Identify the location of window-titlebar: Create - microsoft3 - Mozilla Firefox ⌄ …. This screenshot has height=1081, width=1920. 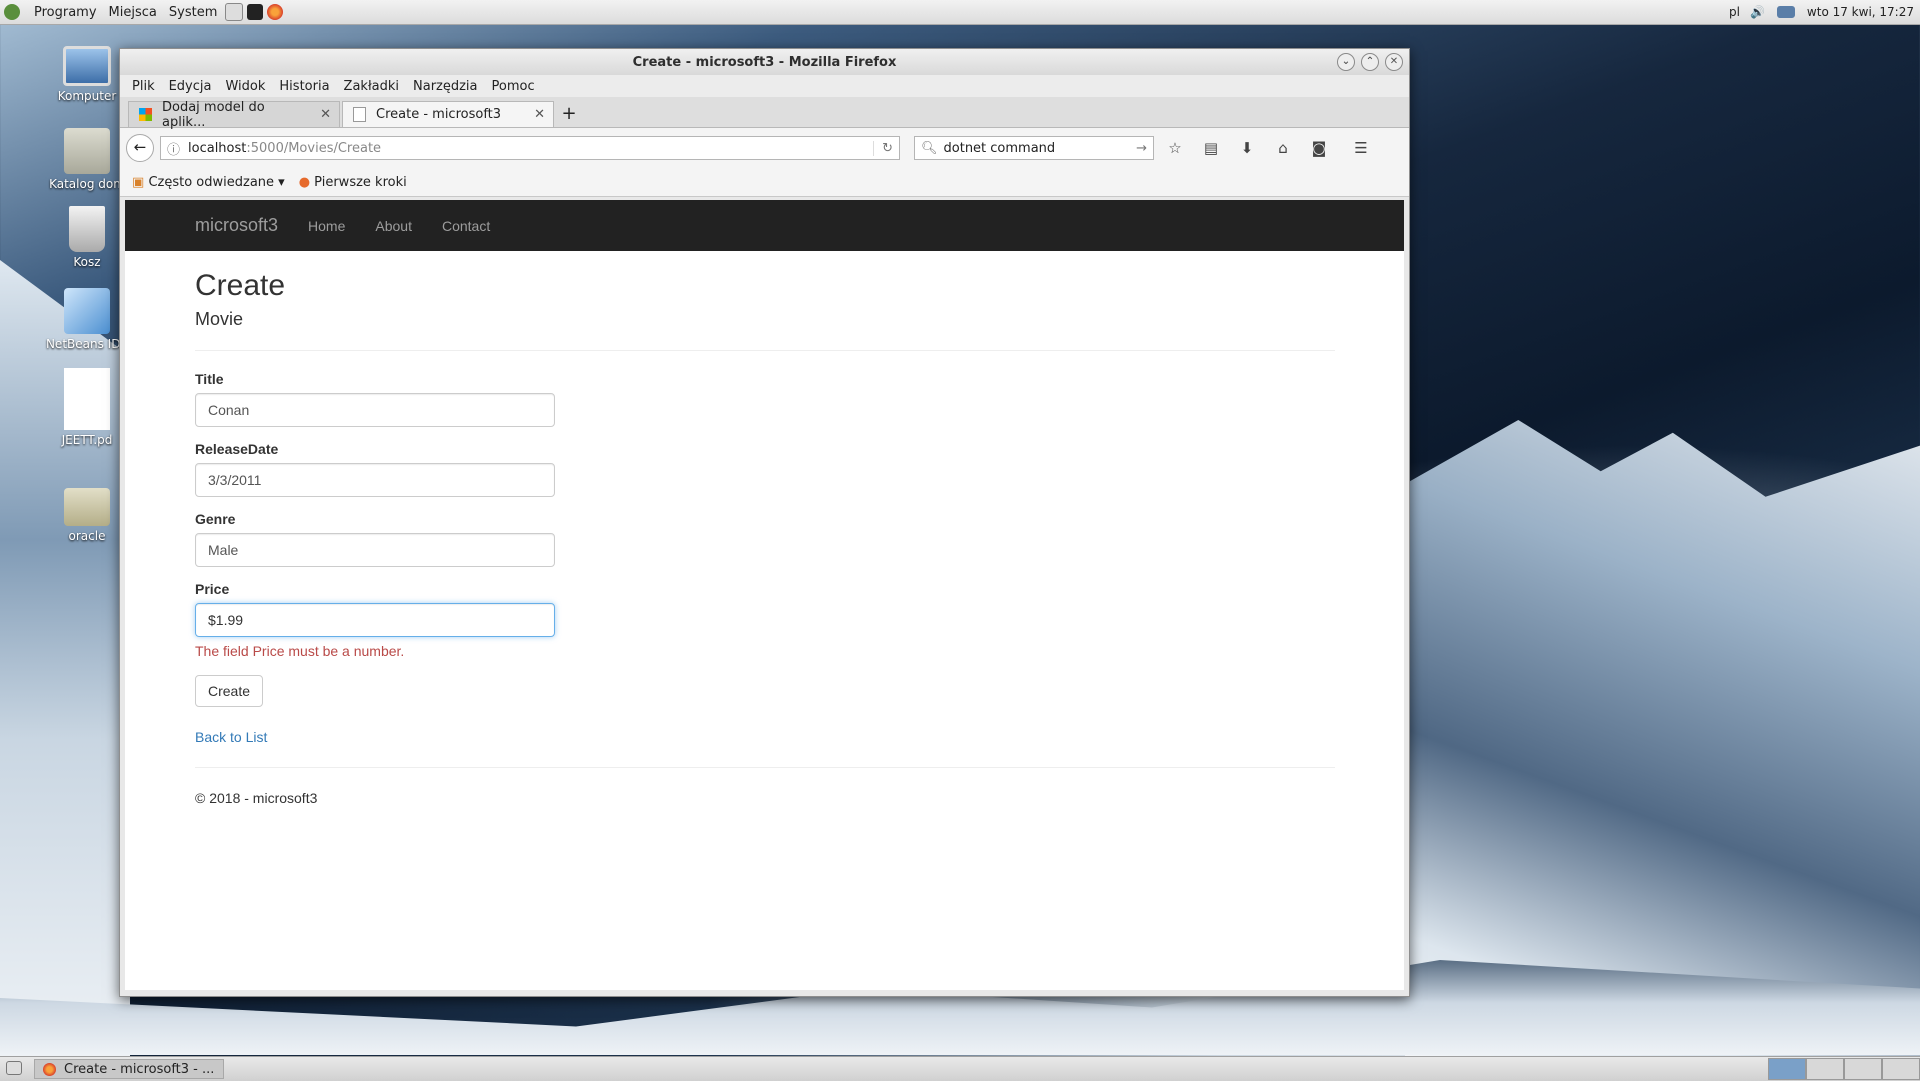
(764, 62).